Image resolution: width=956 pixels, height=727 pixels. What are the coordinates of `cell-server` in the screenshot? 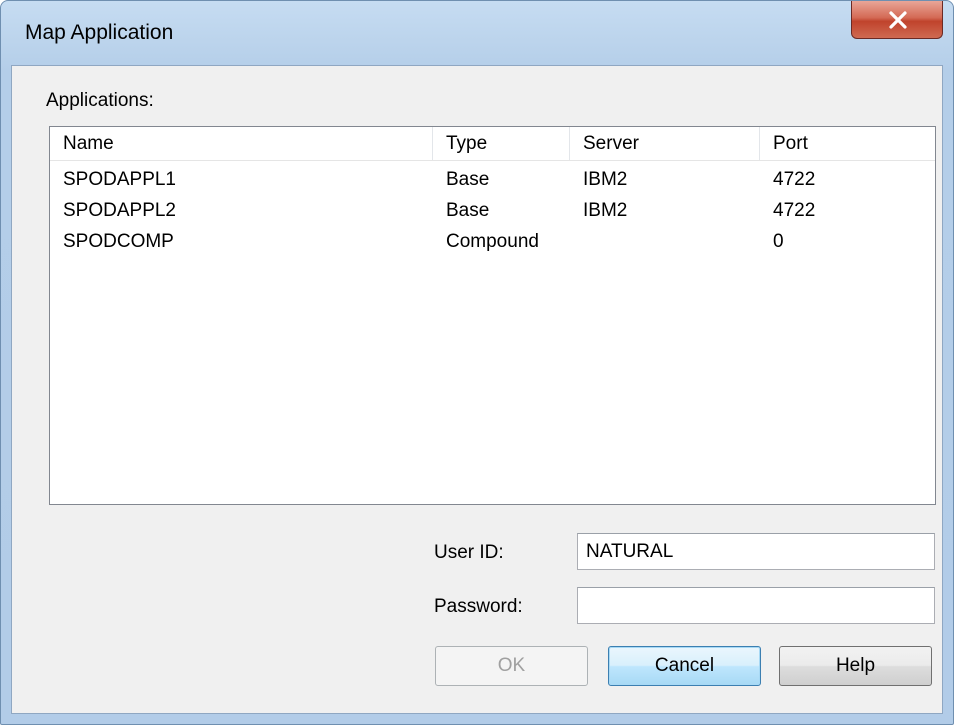 It's located at (665, 241).